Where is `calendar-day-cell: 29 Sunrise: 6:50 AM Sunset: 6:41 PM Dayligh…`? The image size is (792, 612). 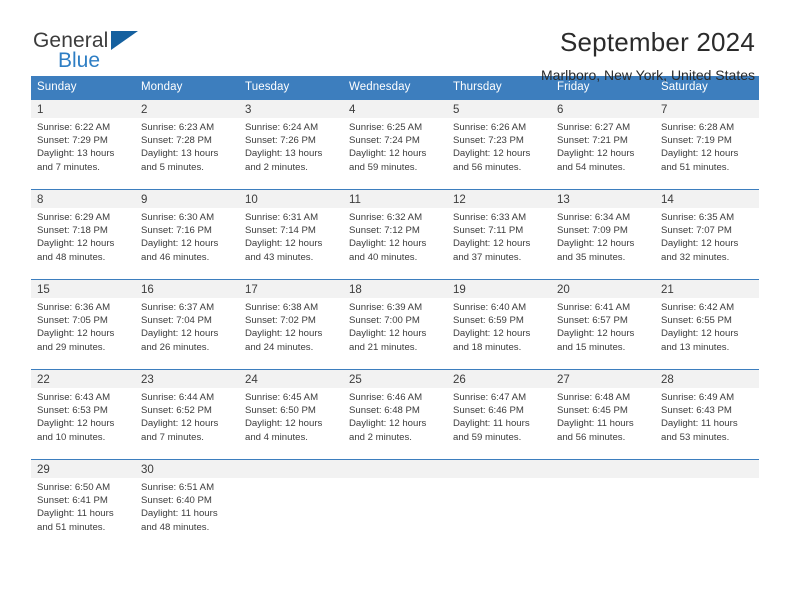 calendar-day-cell: 29 Sunrise: 6:50 AM Sunset: 6:41 PM Dayligh… is located at coordinates (83, 507).